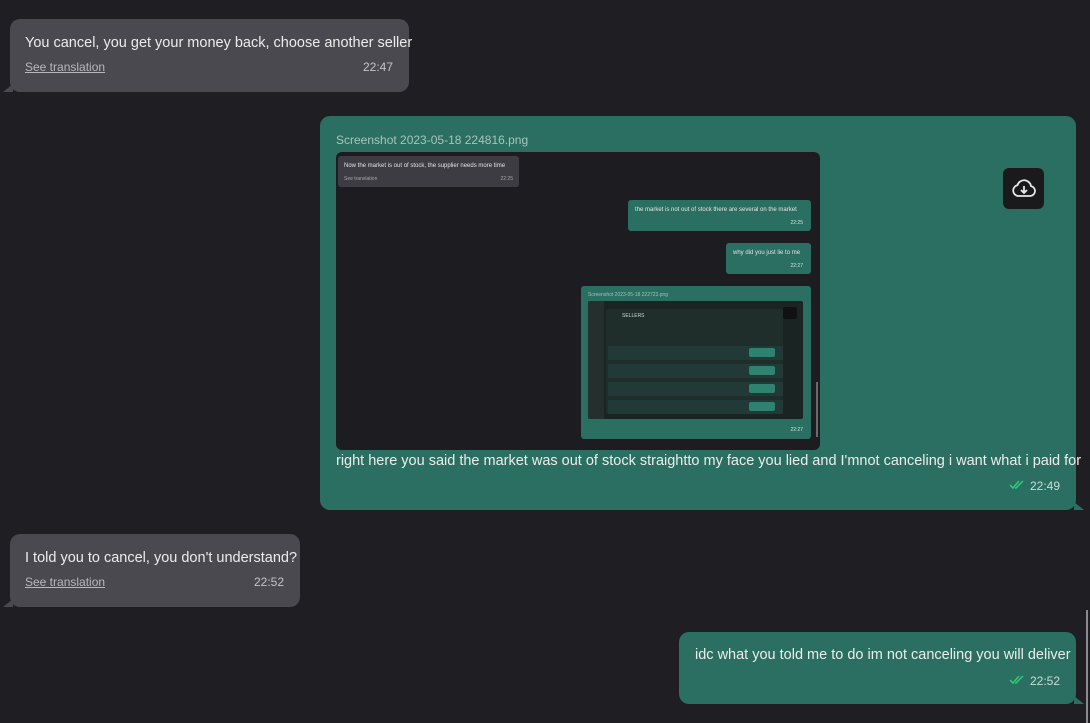 This screenshot has width=1090, height=723. I want to click on preview-see-translation: See translation, so click(361, 179).